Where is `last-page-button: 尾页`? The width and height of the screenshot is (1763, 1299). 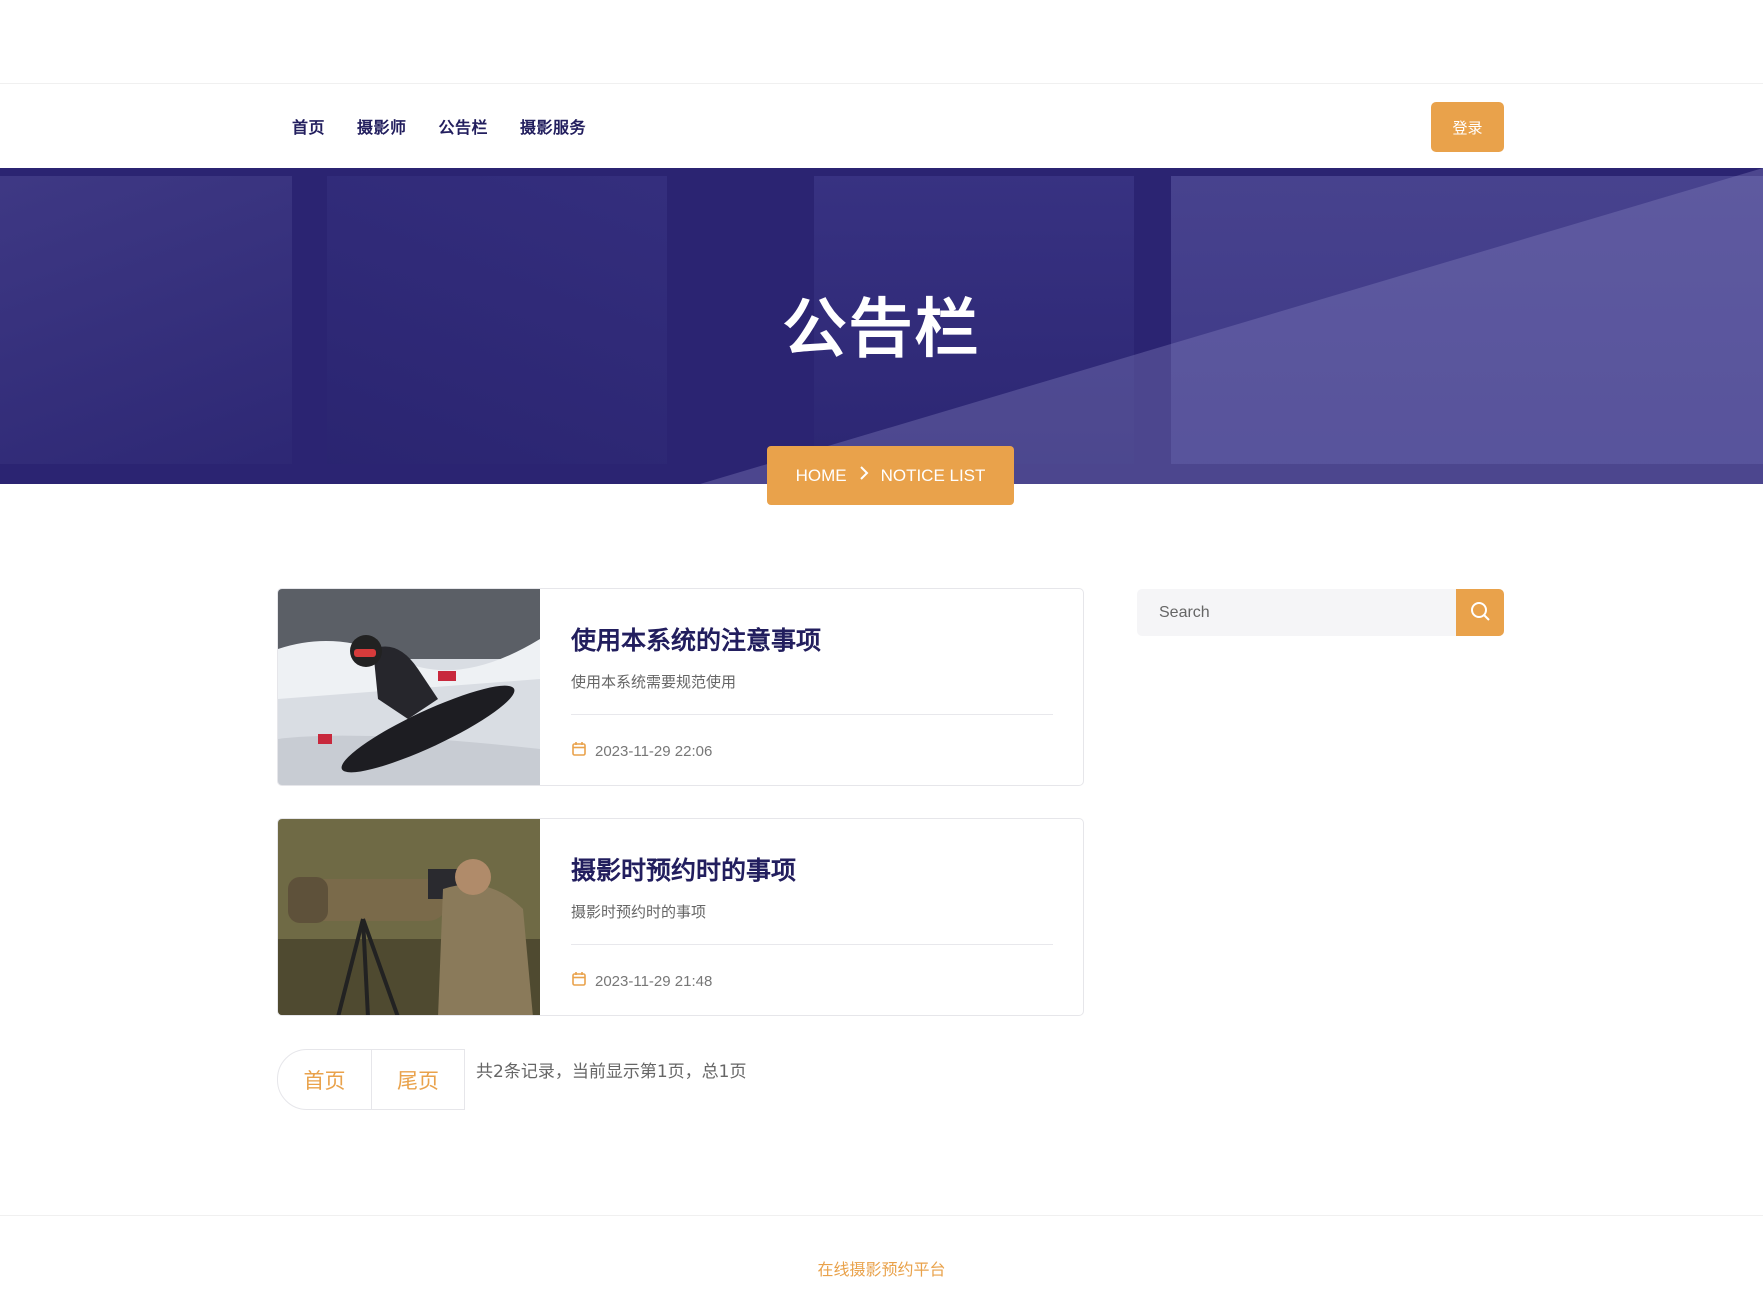 last-page-button: 尾页 is located at coordinates (417, 1079).